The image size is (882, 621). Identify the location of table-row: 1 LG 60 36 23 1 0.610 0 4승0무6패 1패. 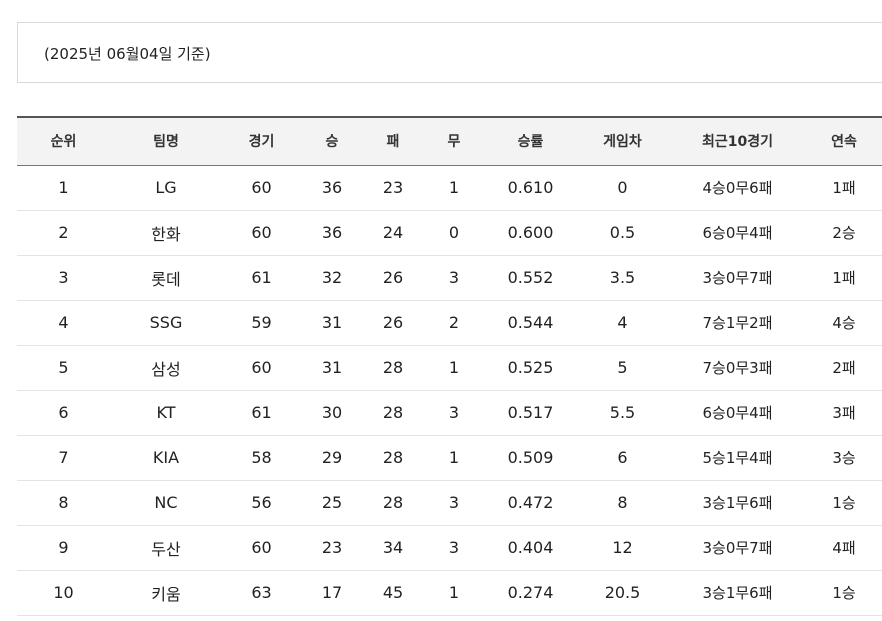
(449, 188).